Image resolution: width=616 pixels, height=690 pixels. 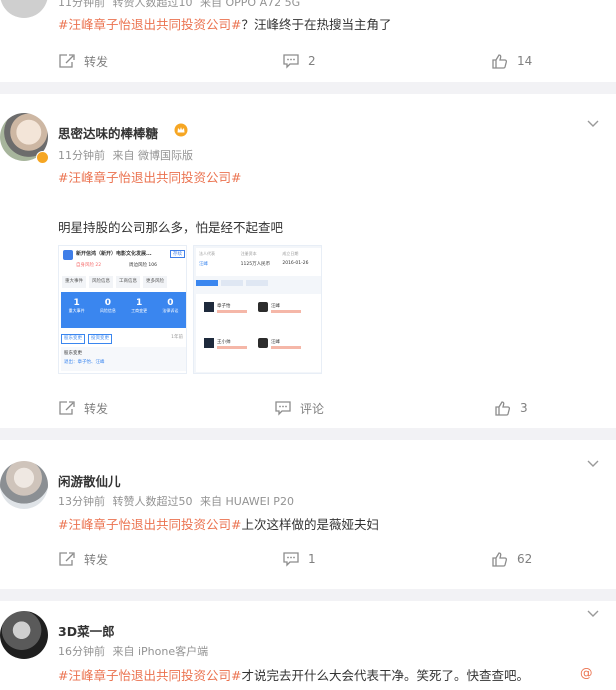 I want to click on count-label-4: 法律诉讼, so click(x=170, y=310).